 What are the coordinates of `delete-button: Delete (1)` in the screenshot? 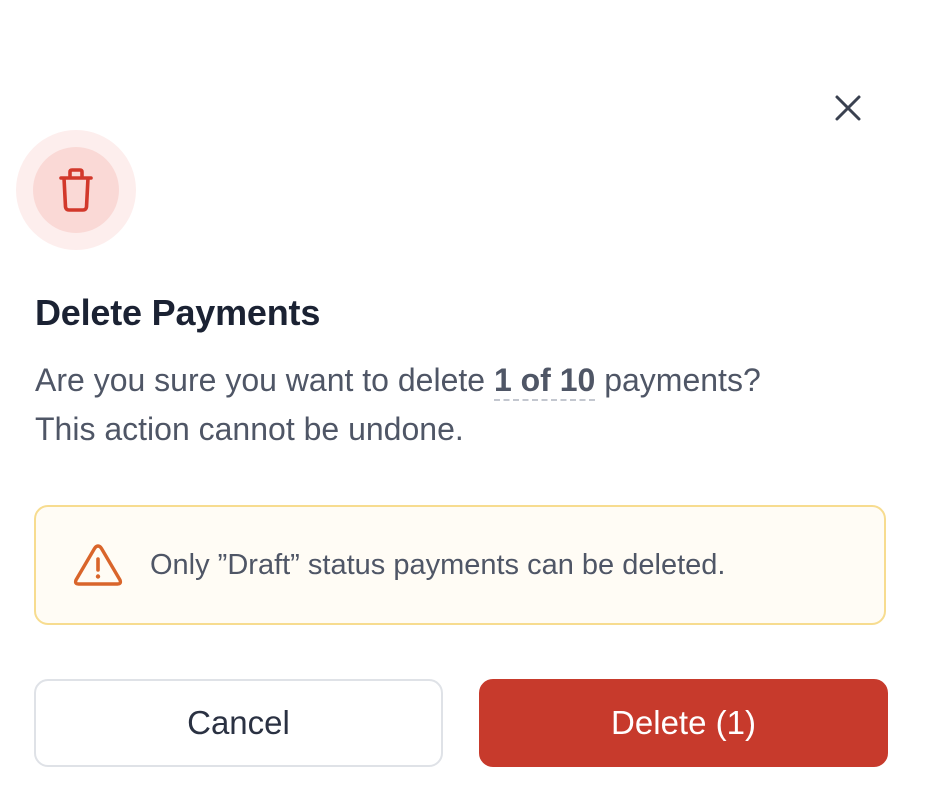 It's located at (683, 723).